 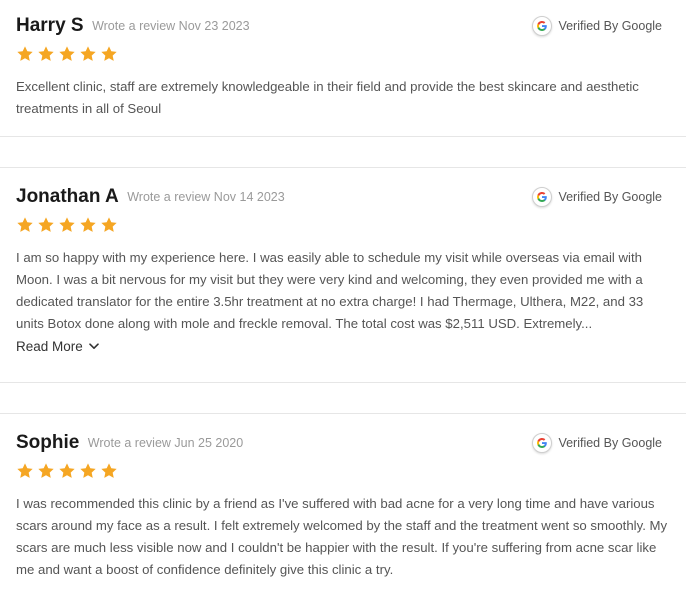 I want to click on chevron-down-icon, so click(x=93, y=346).